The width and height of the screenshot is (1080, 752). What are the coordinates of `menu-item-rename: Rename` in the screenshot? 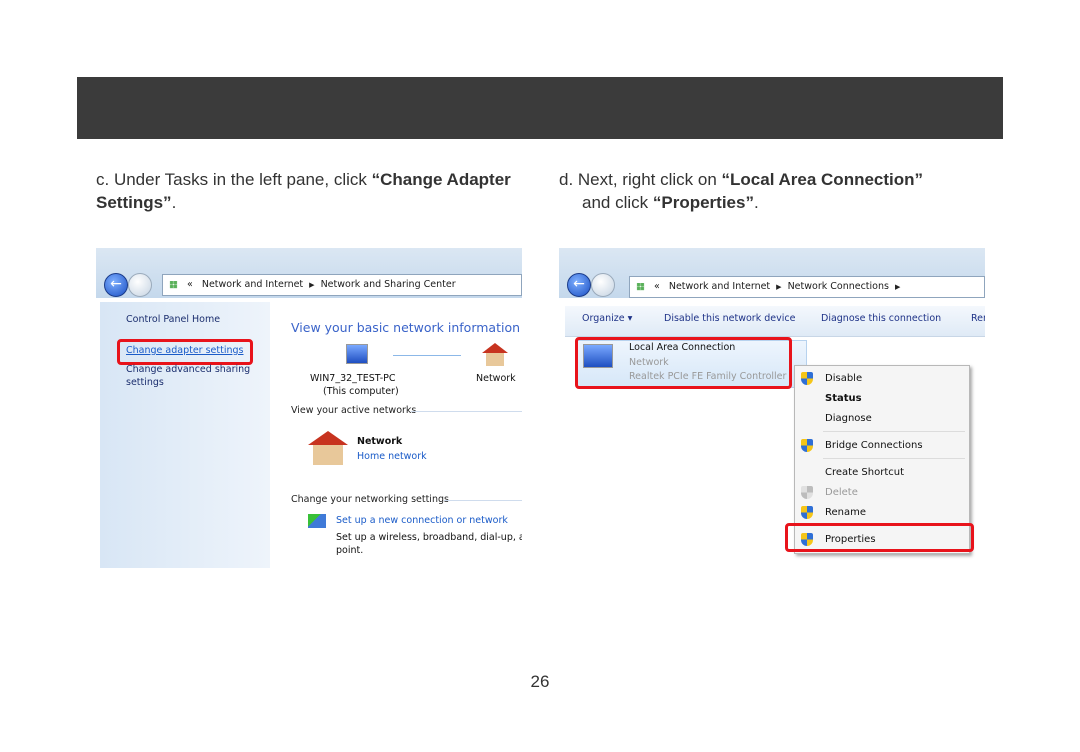 It's located at (845, 512).